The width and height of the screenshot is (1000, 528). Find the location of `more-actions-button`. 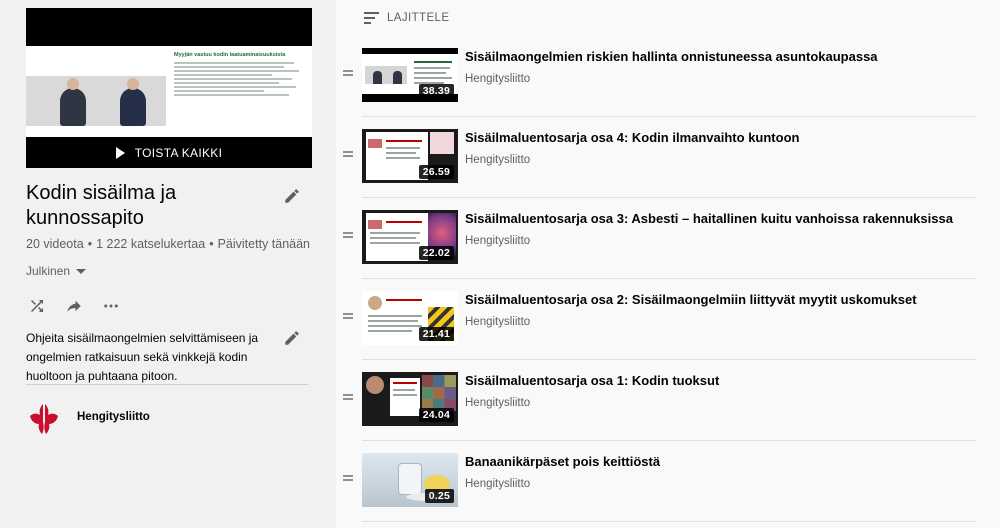

more-actions-button is located at coordinates (111, 306).